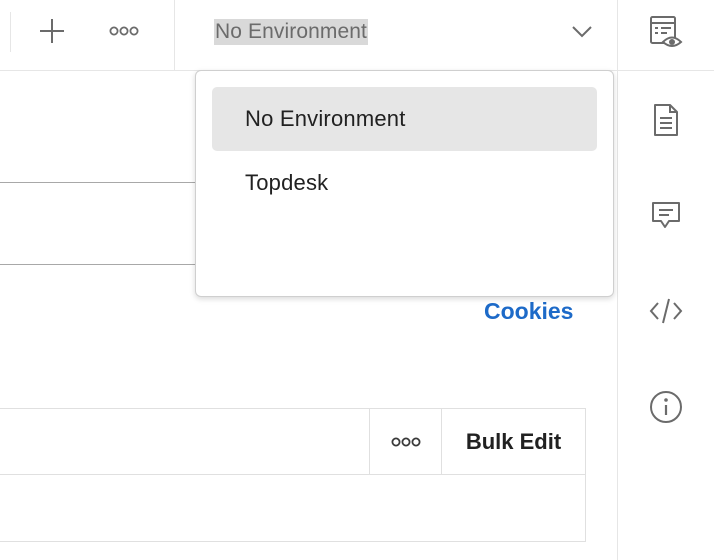  I want to click on bulk-edit-button: Bulk Edit, so click(513, 442).